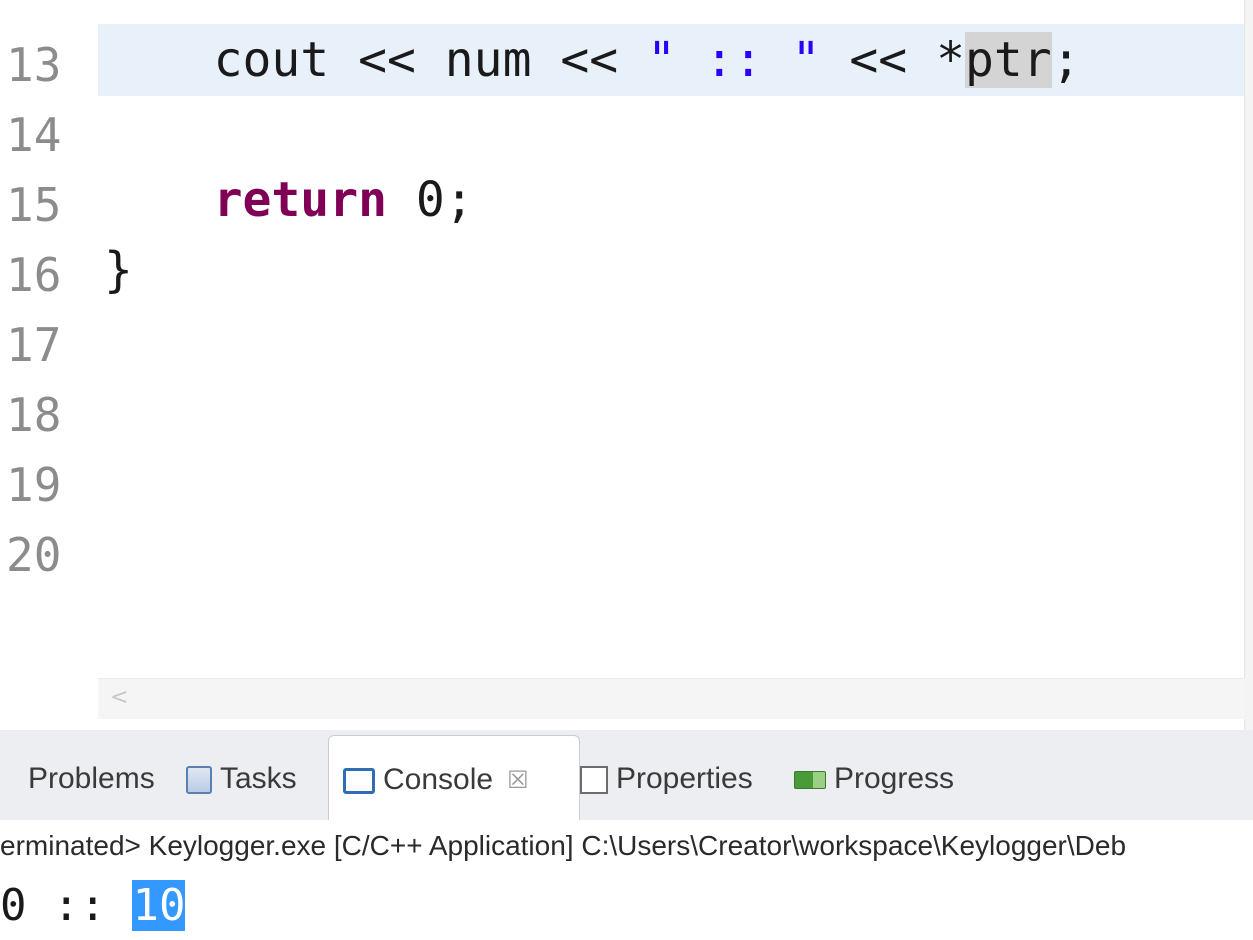  I want to click on console-output-text: 0 ::, so click(66, 905).